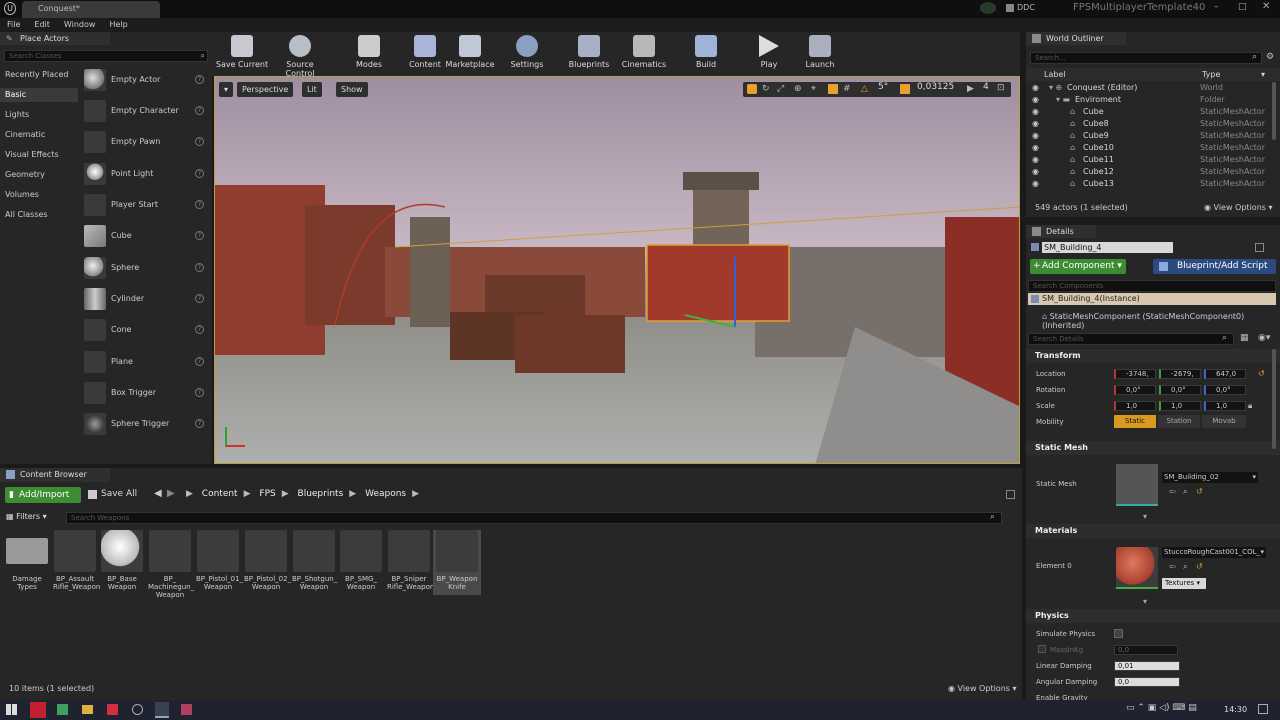  What do you see at coordinates (1185, 492) in the screenshot?
I see `browse-icon: ⌕` at bounding box center [1185, 492].